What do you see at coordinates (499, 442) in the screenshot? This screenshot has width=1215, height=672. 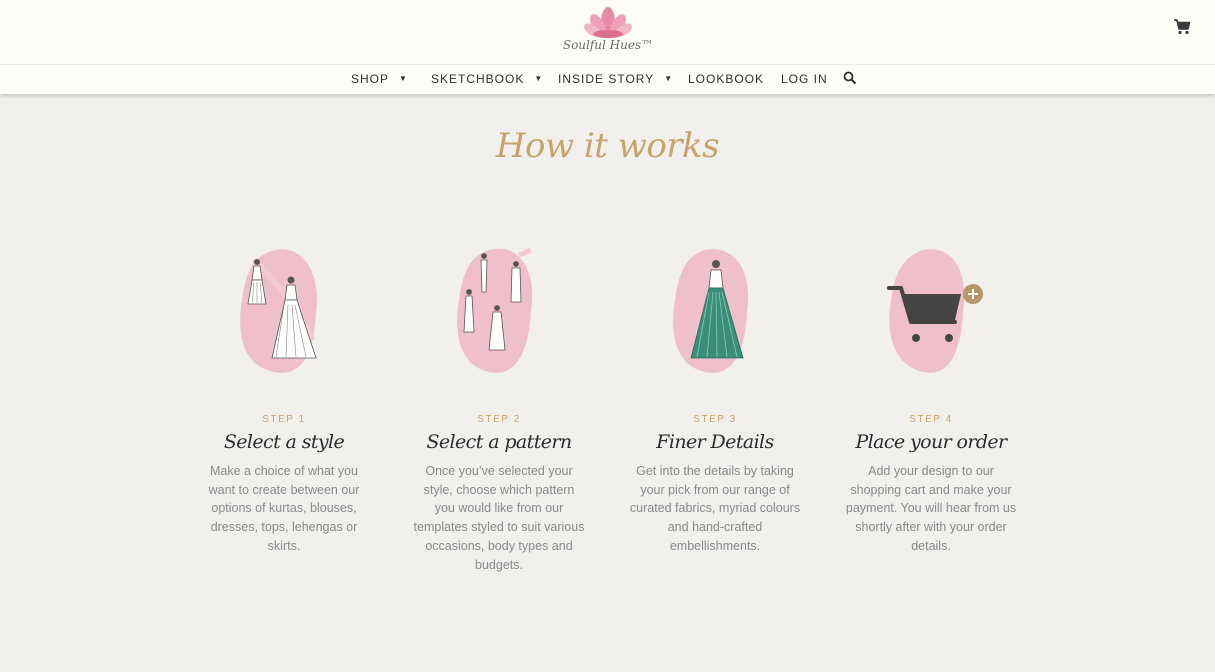 I see `step-title: Select a pattern` at bounding box center [499, 442].